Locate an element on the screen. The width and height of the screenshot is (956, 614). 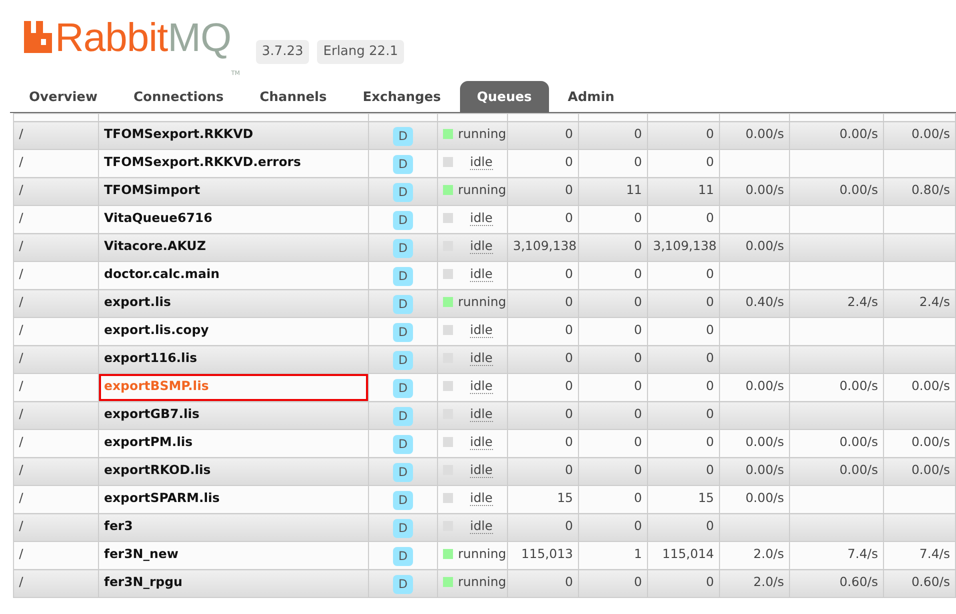
nav-tab: Admin is located at coordinates (591, 96).